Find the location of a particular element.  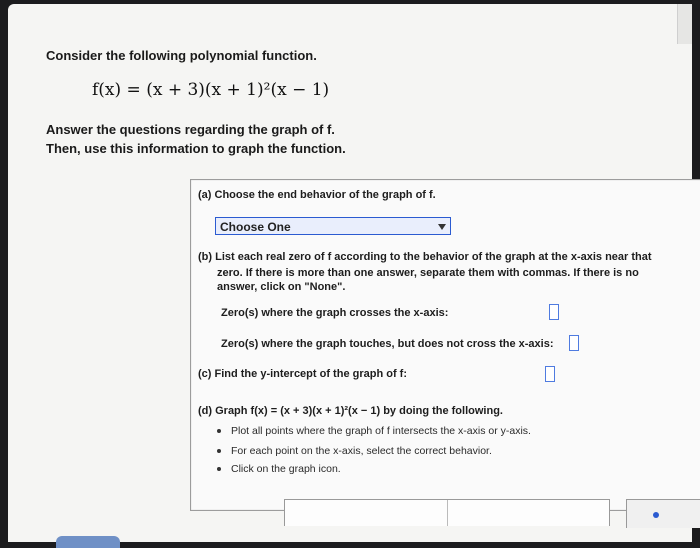

touches-input is located at coordinates (574, 343).